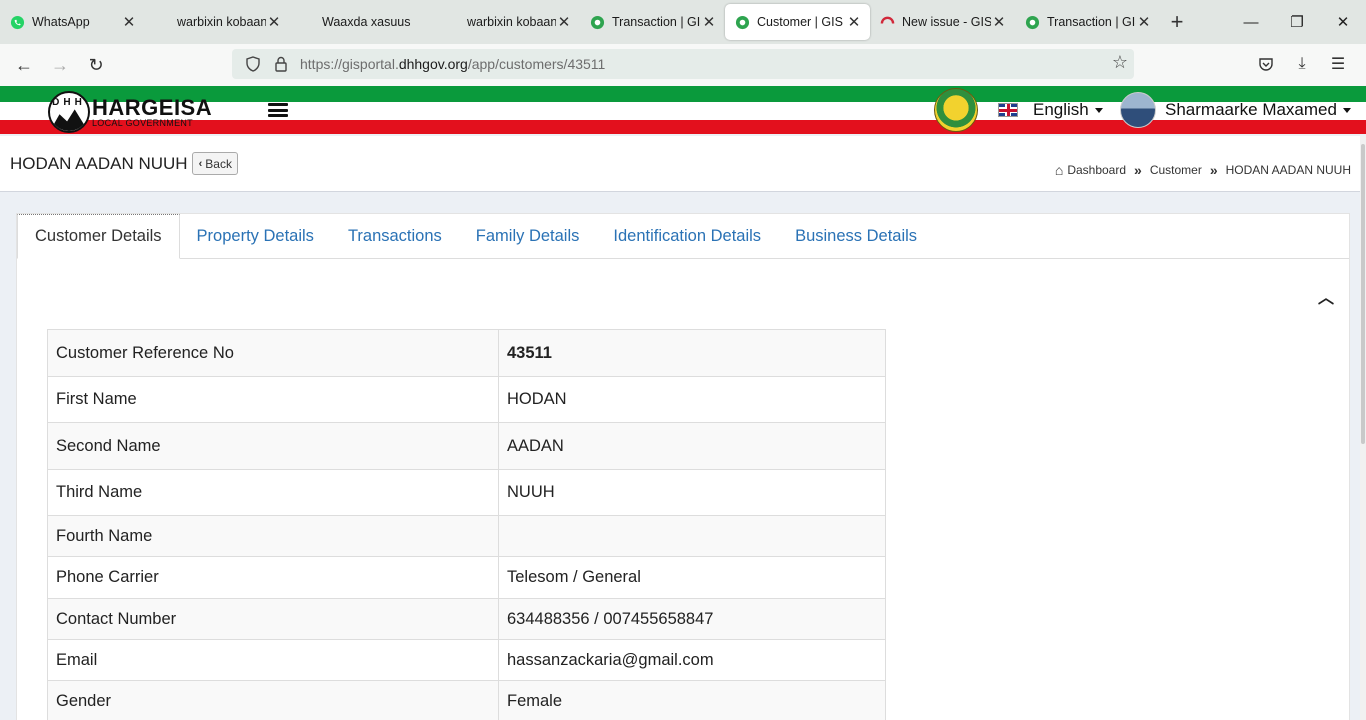 This screenshot has width=1366, height=720. What do you see at coordinates (1008, 110) in the screenshot?
I see `uk-flag-icon` at bounding box center [1008, 110].